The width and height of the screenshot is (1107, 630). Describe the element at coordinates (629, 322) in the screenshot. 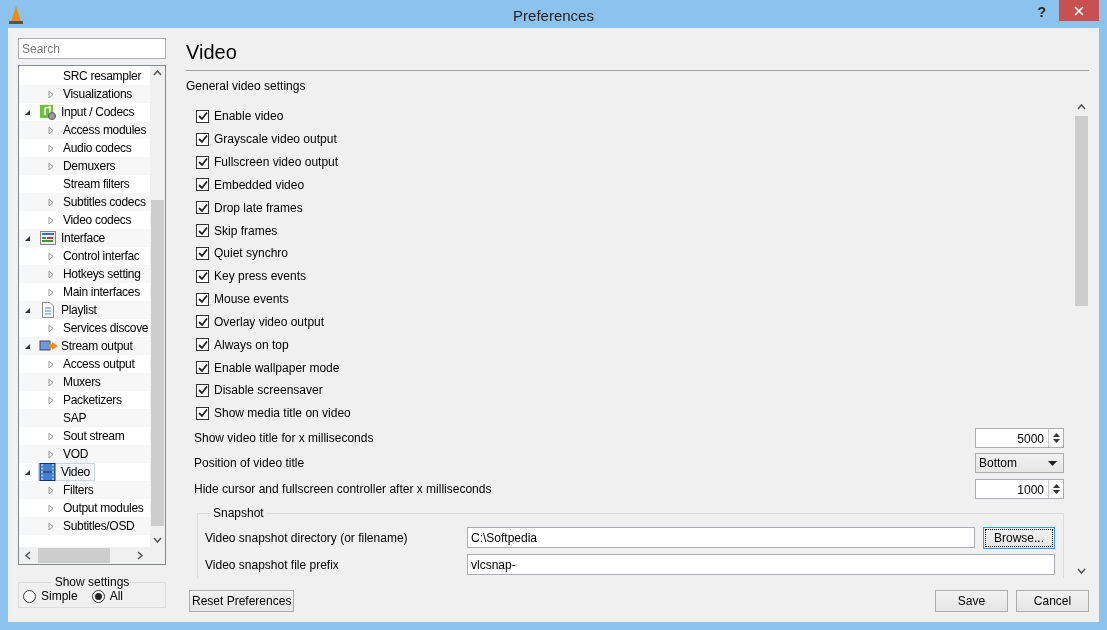

I see `checkbox: Overlay video output` at that location.